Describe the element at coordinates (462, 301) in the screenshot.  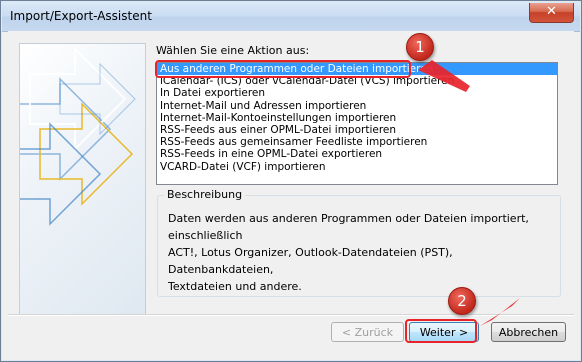
I see `annotation-marker-2: 2` at that location.